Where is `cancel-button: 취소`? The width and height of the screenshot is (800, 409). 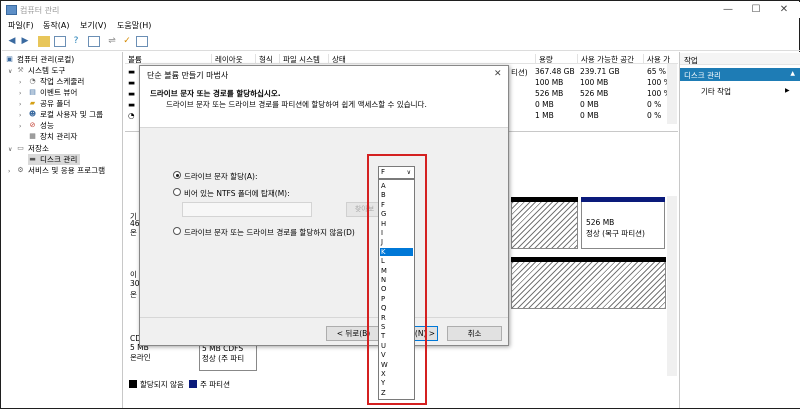
cancel-button: 취소 is located at coordinates (474, 333).